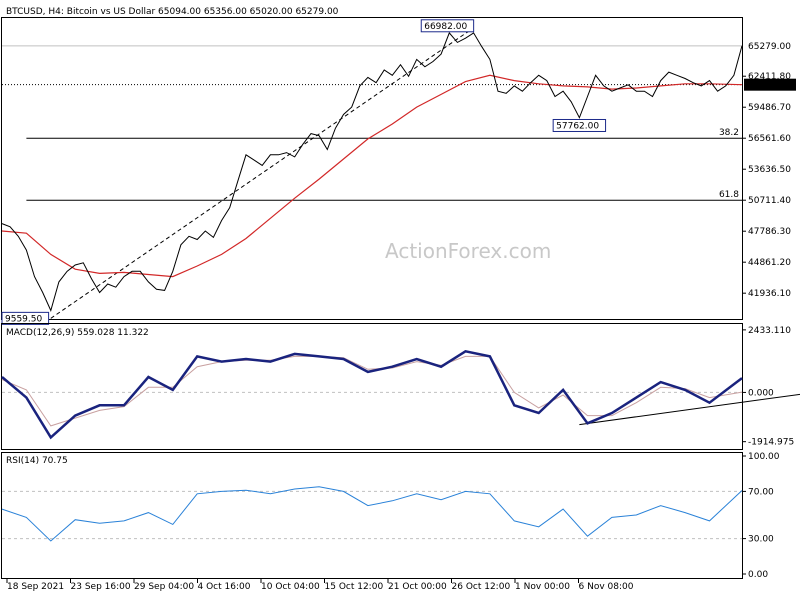 This screenshot has height=605, width=800. What do you see at coordinates (101, 587) in the screenshot?
I see `x-tick-label: 23 Sep 16:00` at bounding box center [101, 587].